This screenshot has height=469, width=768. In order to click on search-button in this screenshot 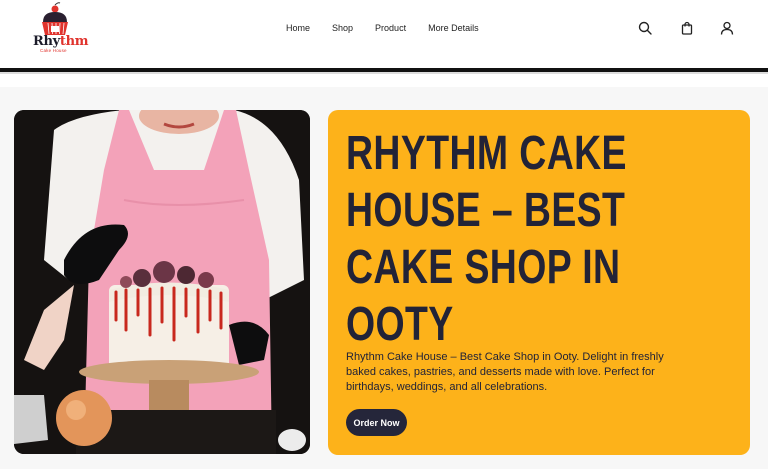, I will do `click(645, 28)`.